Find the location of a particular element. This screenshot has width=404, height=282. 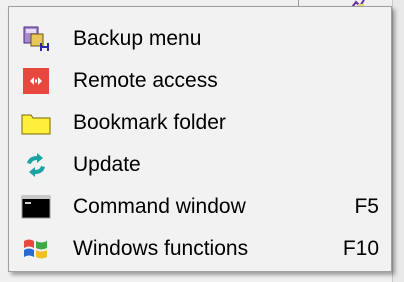

menu-item-update: Update is located at coordinates (200, 165).